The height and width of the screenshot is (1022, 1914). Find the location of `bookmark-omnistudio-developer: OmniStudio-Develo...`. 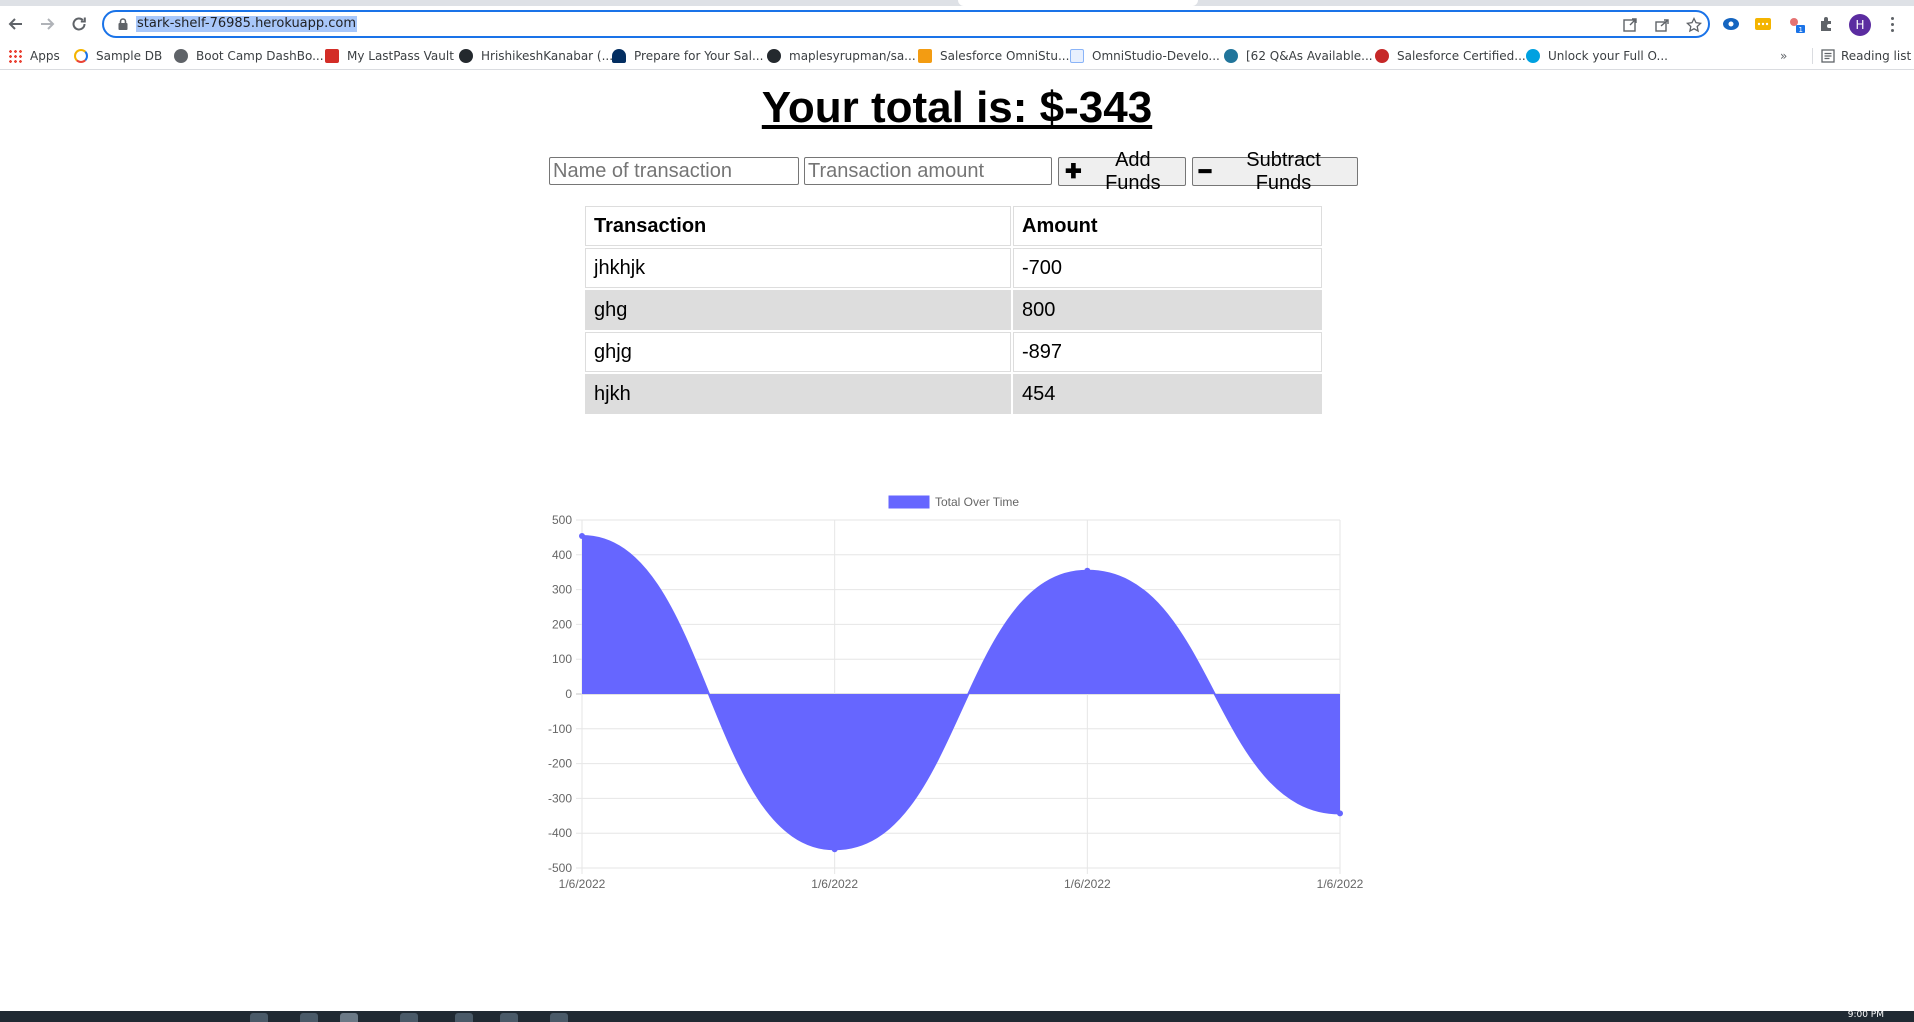

bookmark-omnistudio-developer: OmniStudio-Develo... is located at coordinates (1145, 56).